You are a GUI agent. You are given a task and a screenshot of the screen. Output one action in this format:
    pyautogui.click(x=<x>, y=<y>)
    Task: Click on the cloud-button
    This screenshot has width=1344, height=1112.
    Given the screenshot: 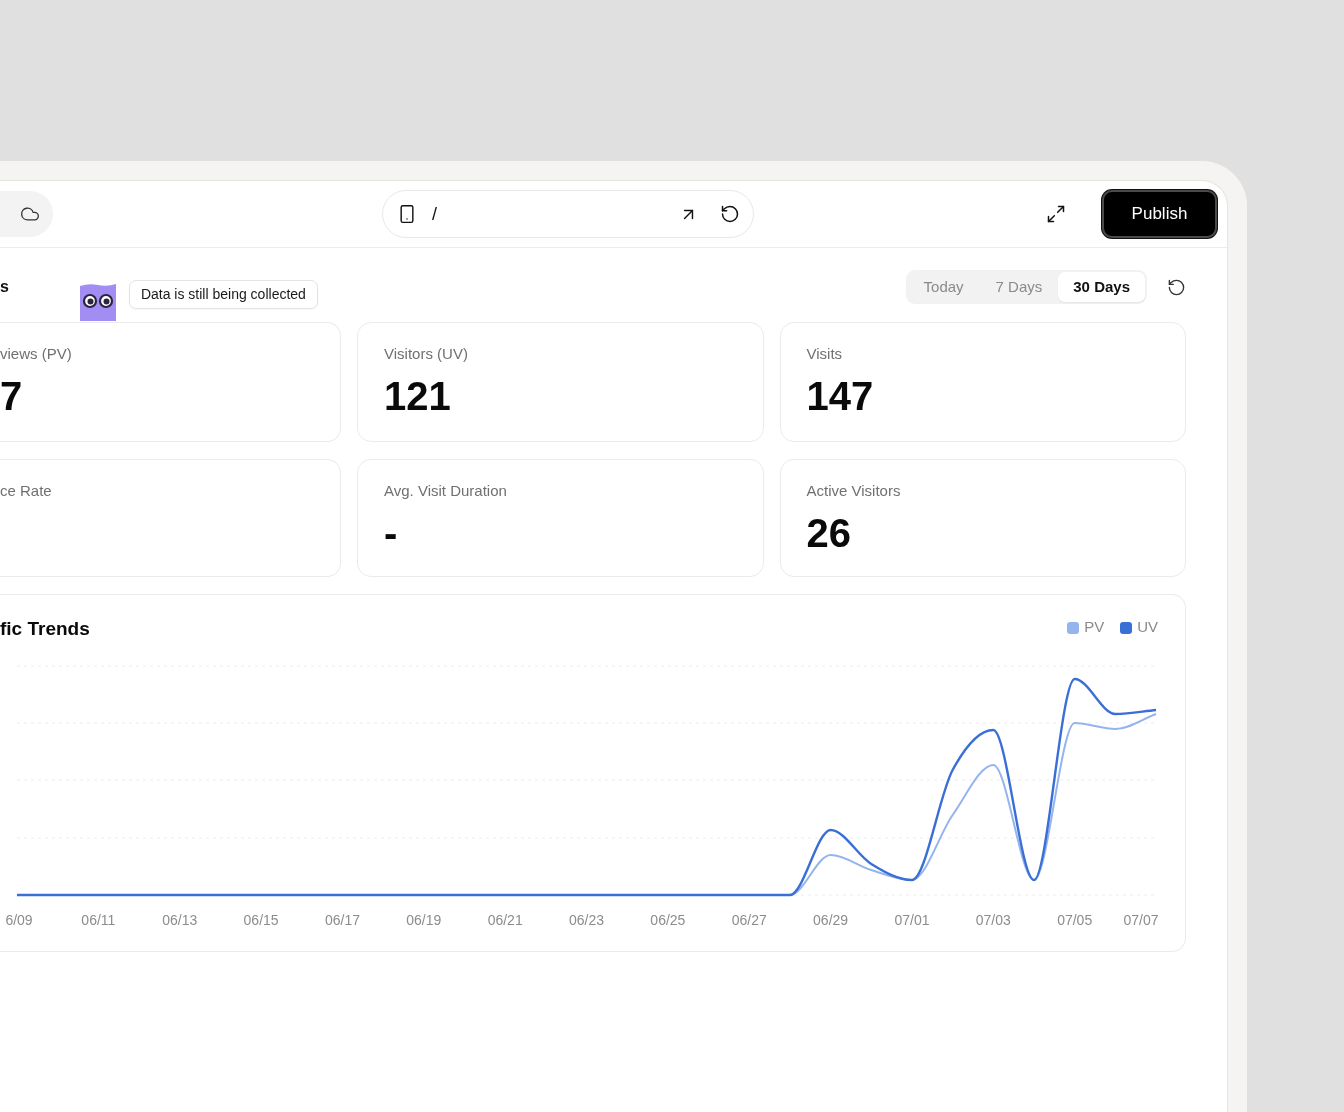 What is the action you would take?
    pyautogui.click(x=26, y=214)
    